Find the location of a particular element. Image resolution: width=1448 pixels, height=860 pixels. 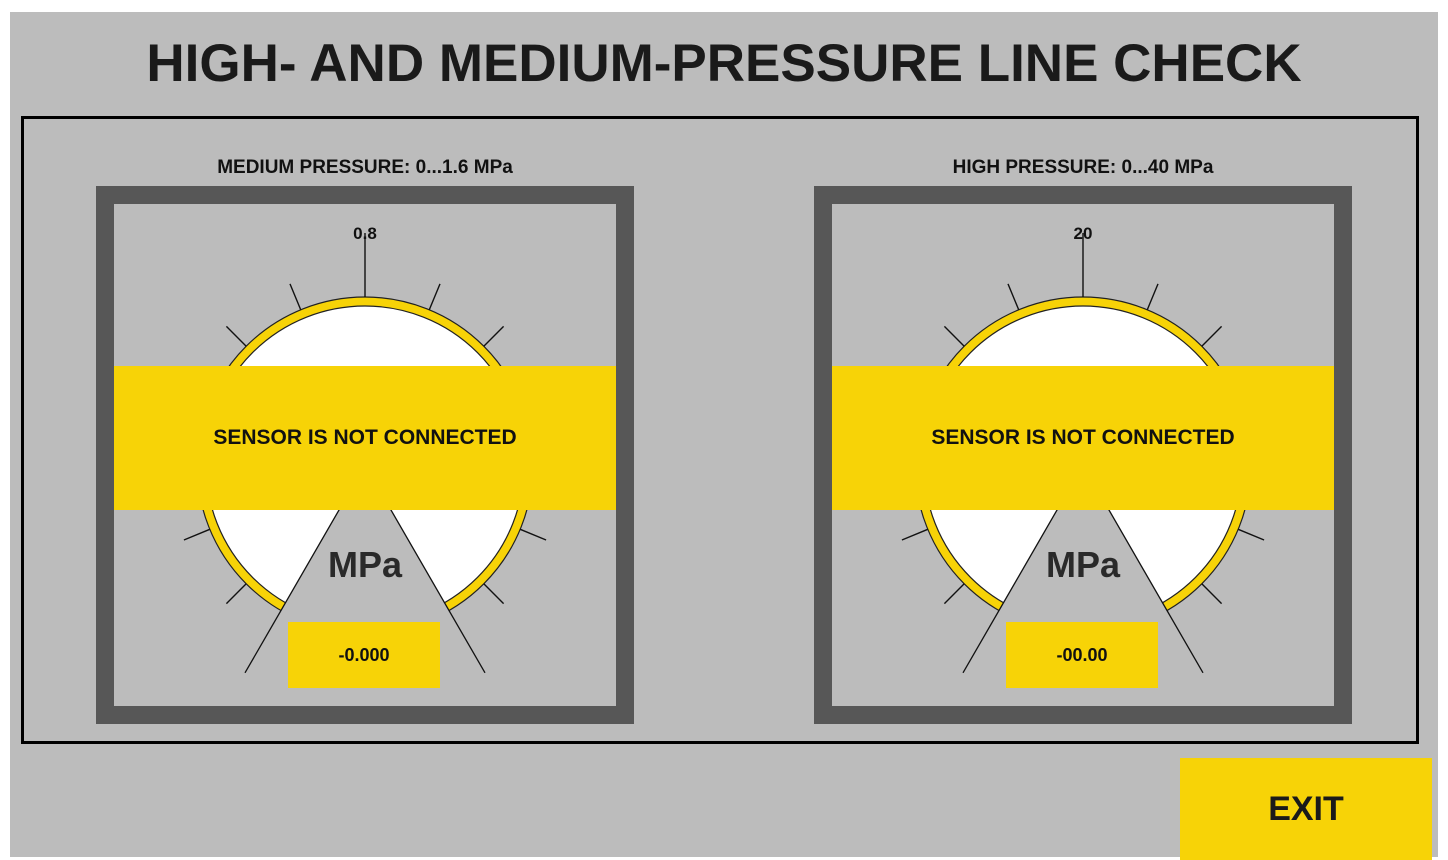

high-pressure-status-banner: SENSOR IS NOT CONNECTED is located at coordinates (1083, 438).